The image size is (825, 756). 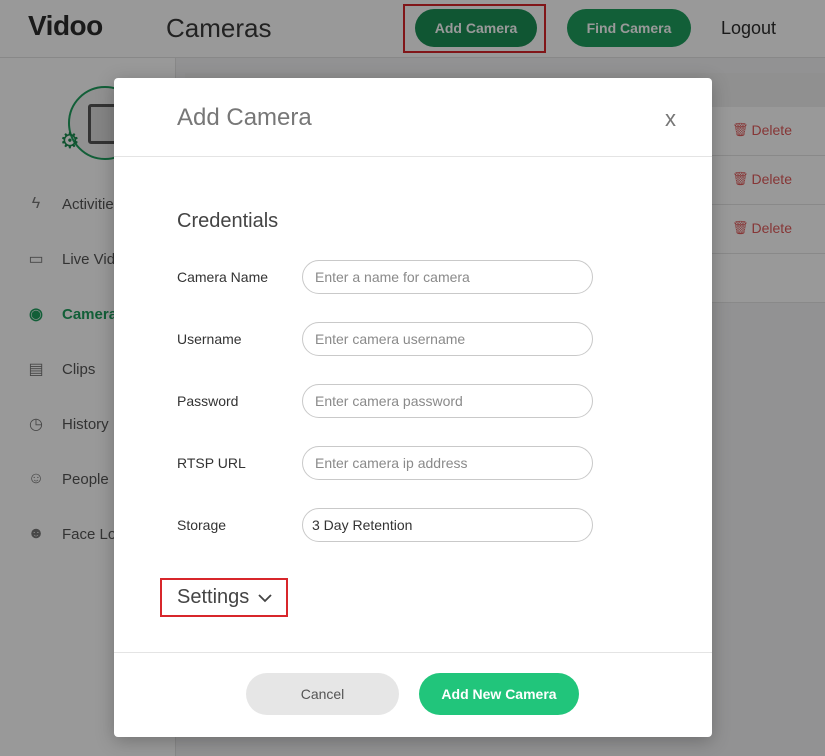 I want to click on storage-label: Storage, so click(x=202, y=525).